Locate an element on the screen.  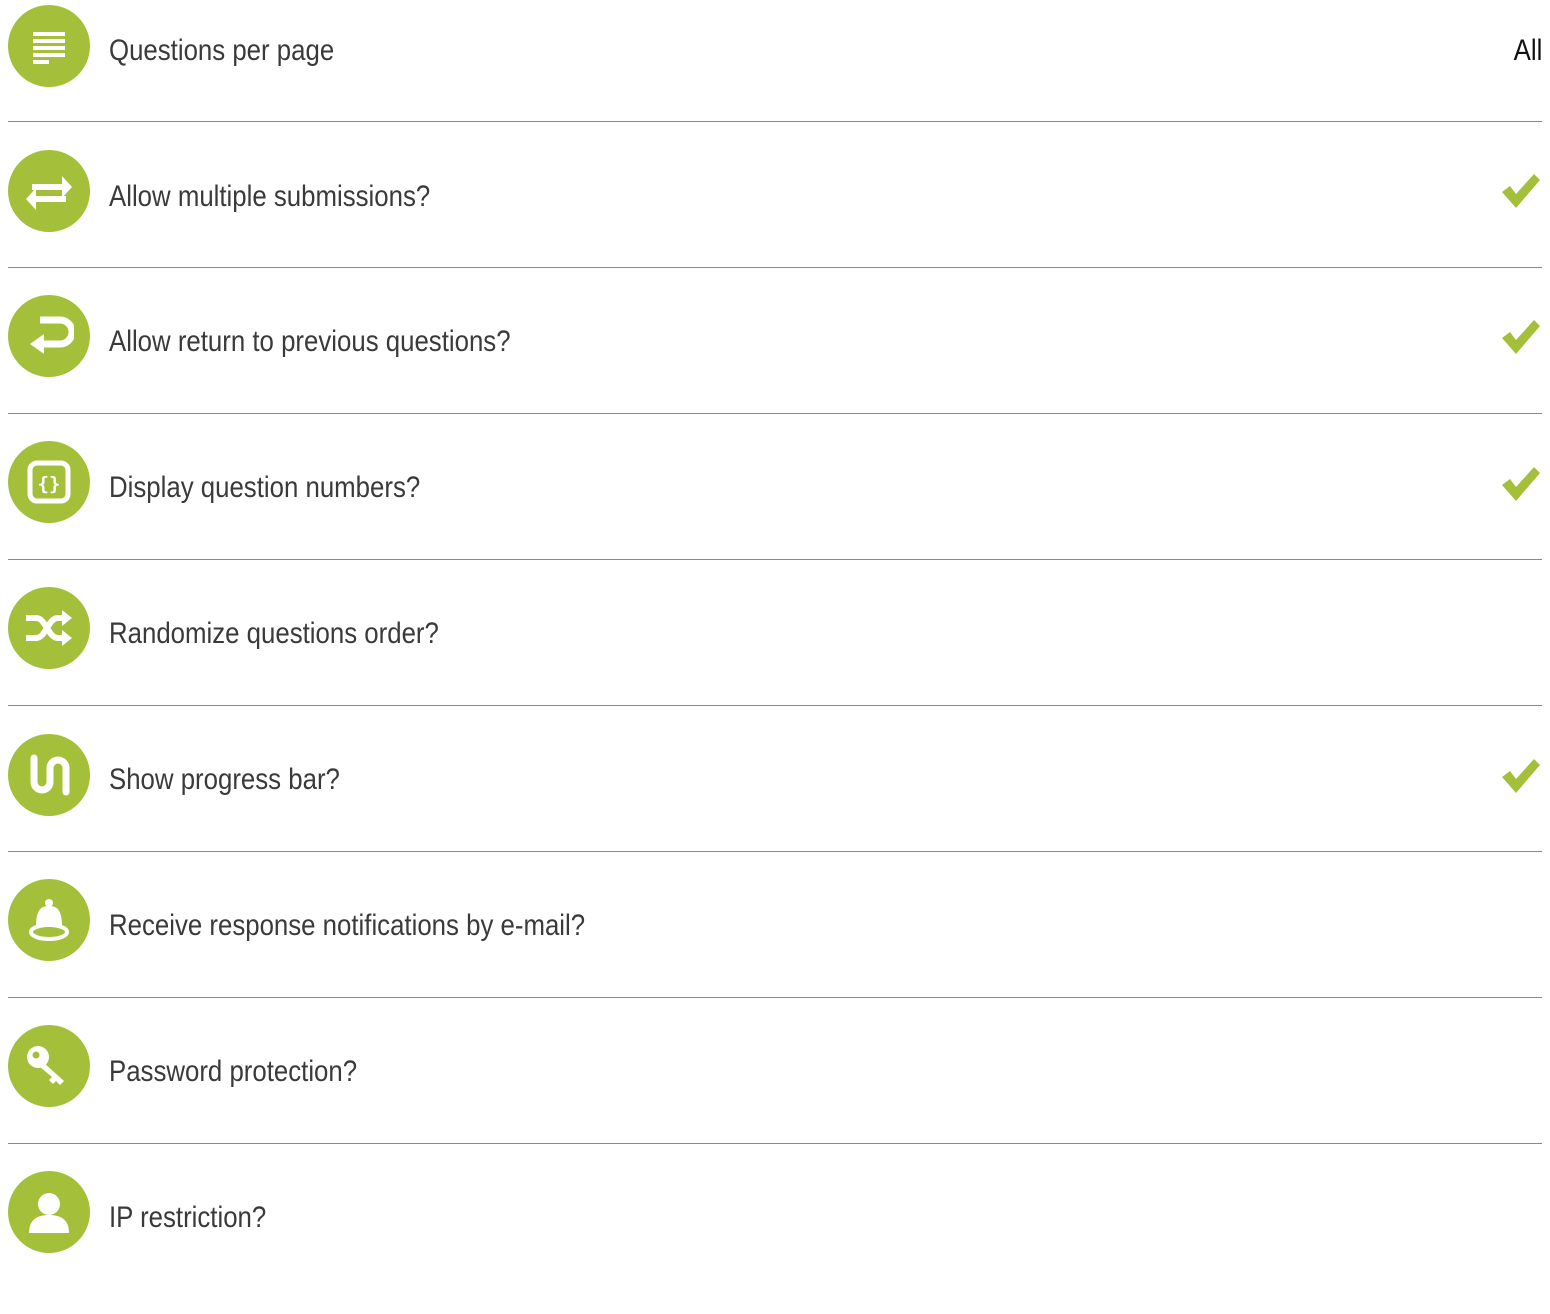
setting-label: Allow multiple submissions? is located at coordinates (270, 196).